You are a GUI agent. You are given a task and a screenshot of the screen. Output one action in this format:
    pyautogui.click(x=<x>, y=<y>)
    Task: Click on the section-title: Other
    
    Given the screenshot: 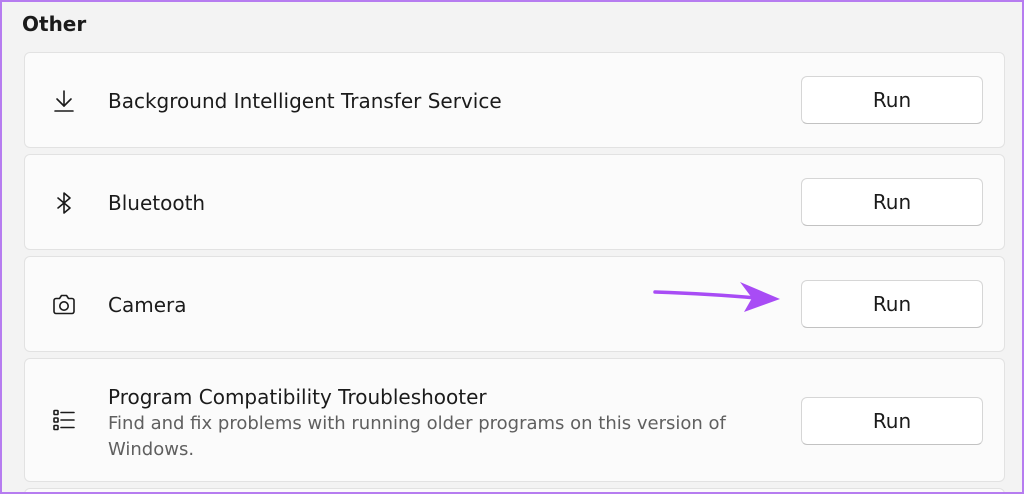 What is the action you would take?
    pyautogui.click(x=54, y=24)
    